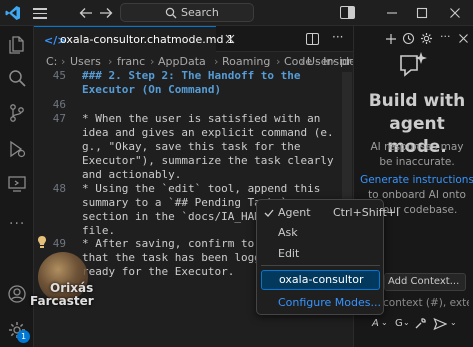  I want to click on tab-label: oxala-consultor.chatmode.md 1, so click(147, 39).